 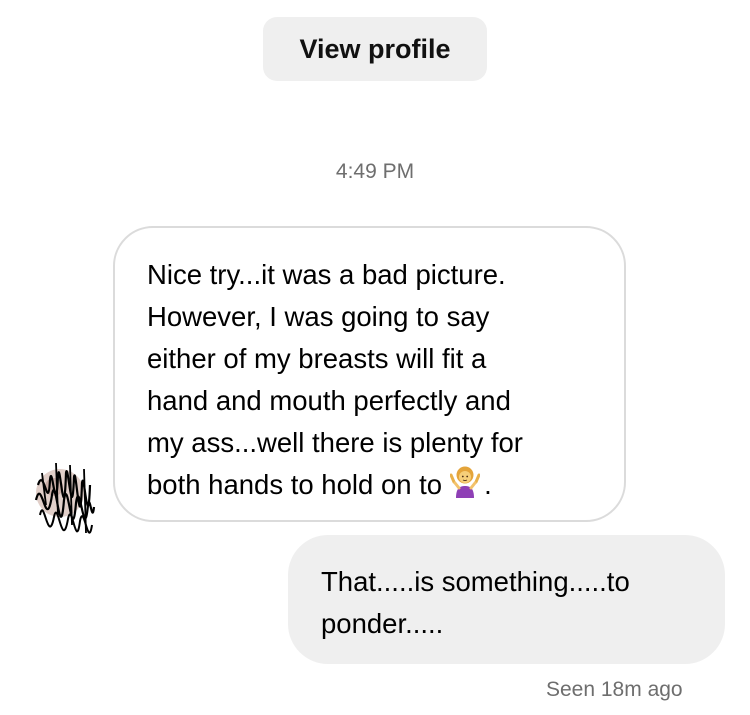 What do you see at coordinates (326, 274) in the screenshot?
I see `message-line: Nice try...it was a bad picture.` at bounding box center [326, 274].